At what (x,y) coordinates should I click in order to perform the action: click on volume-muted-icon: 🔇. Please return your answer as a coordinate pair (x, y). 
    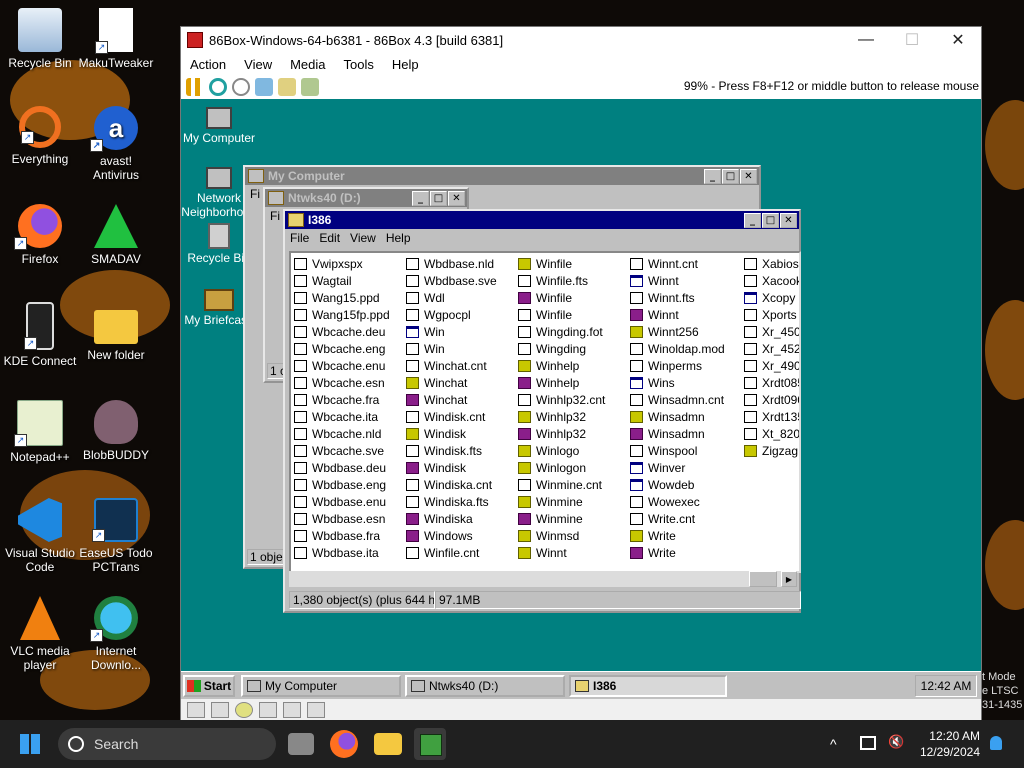
    Looking at the image, I should click on (896, 742).